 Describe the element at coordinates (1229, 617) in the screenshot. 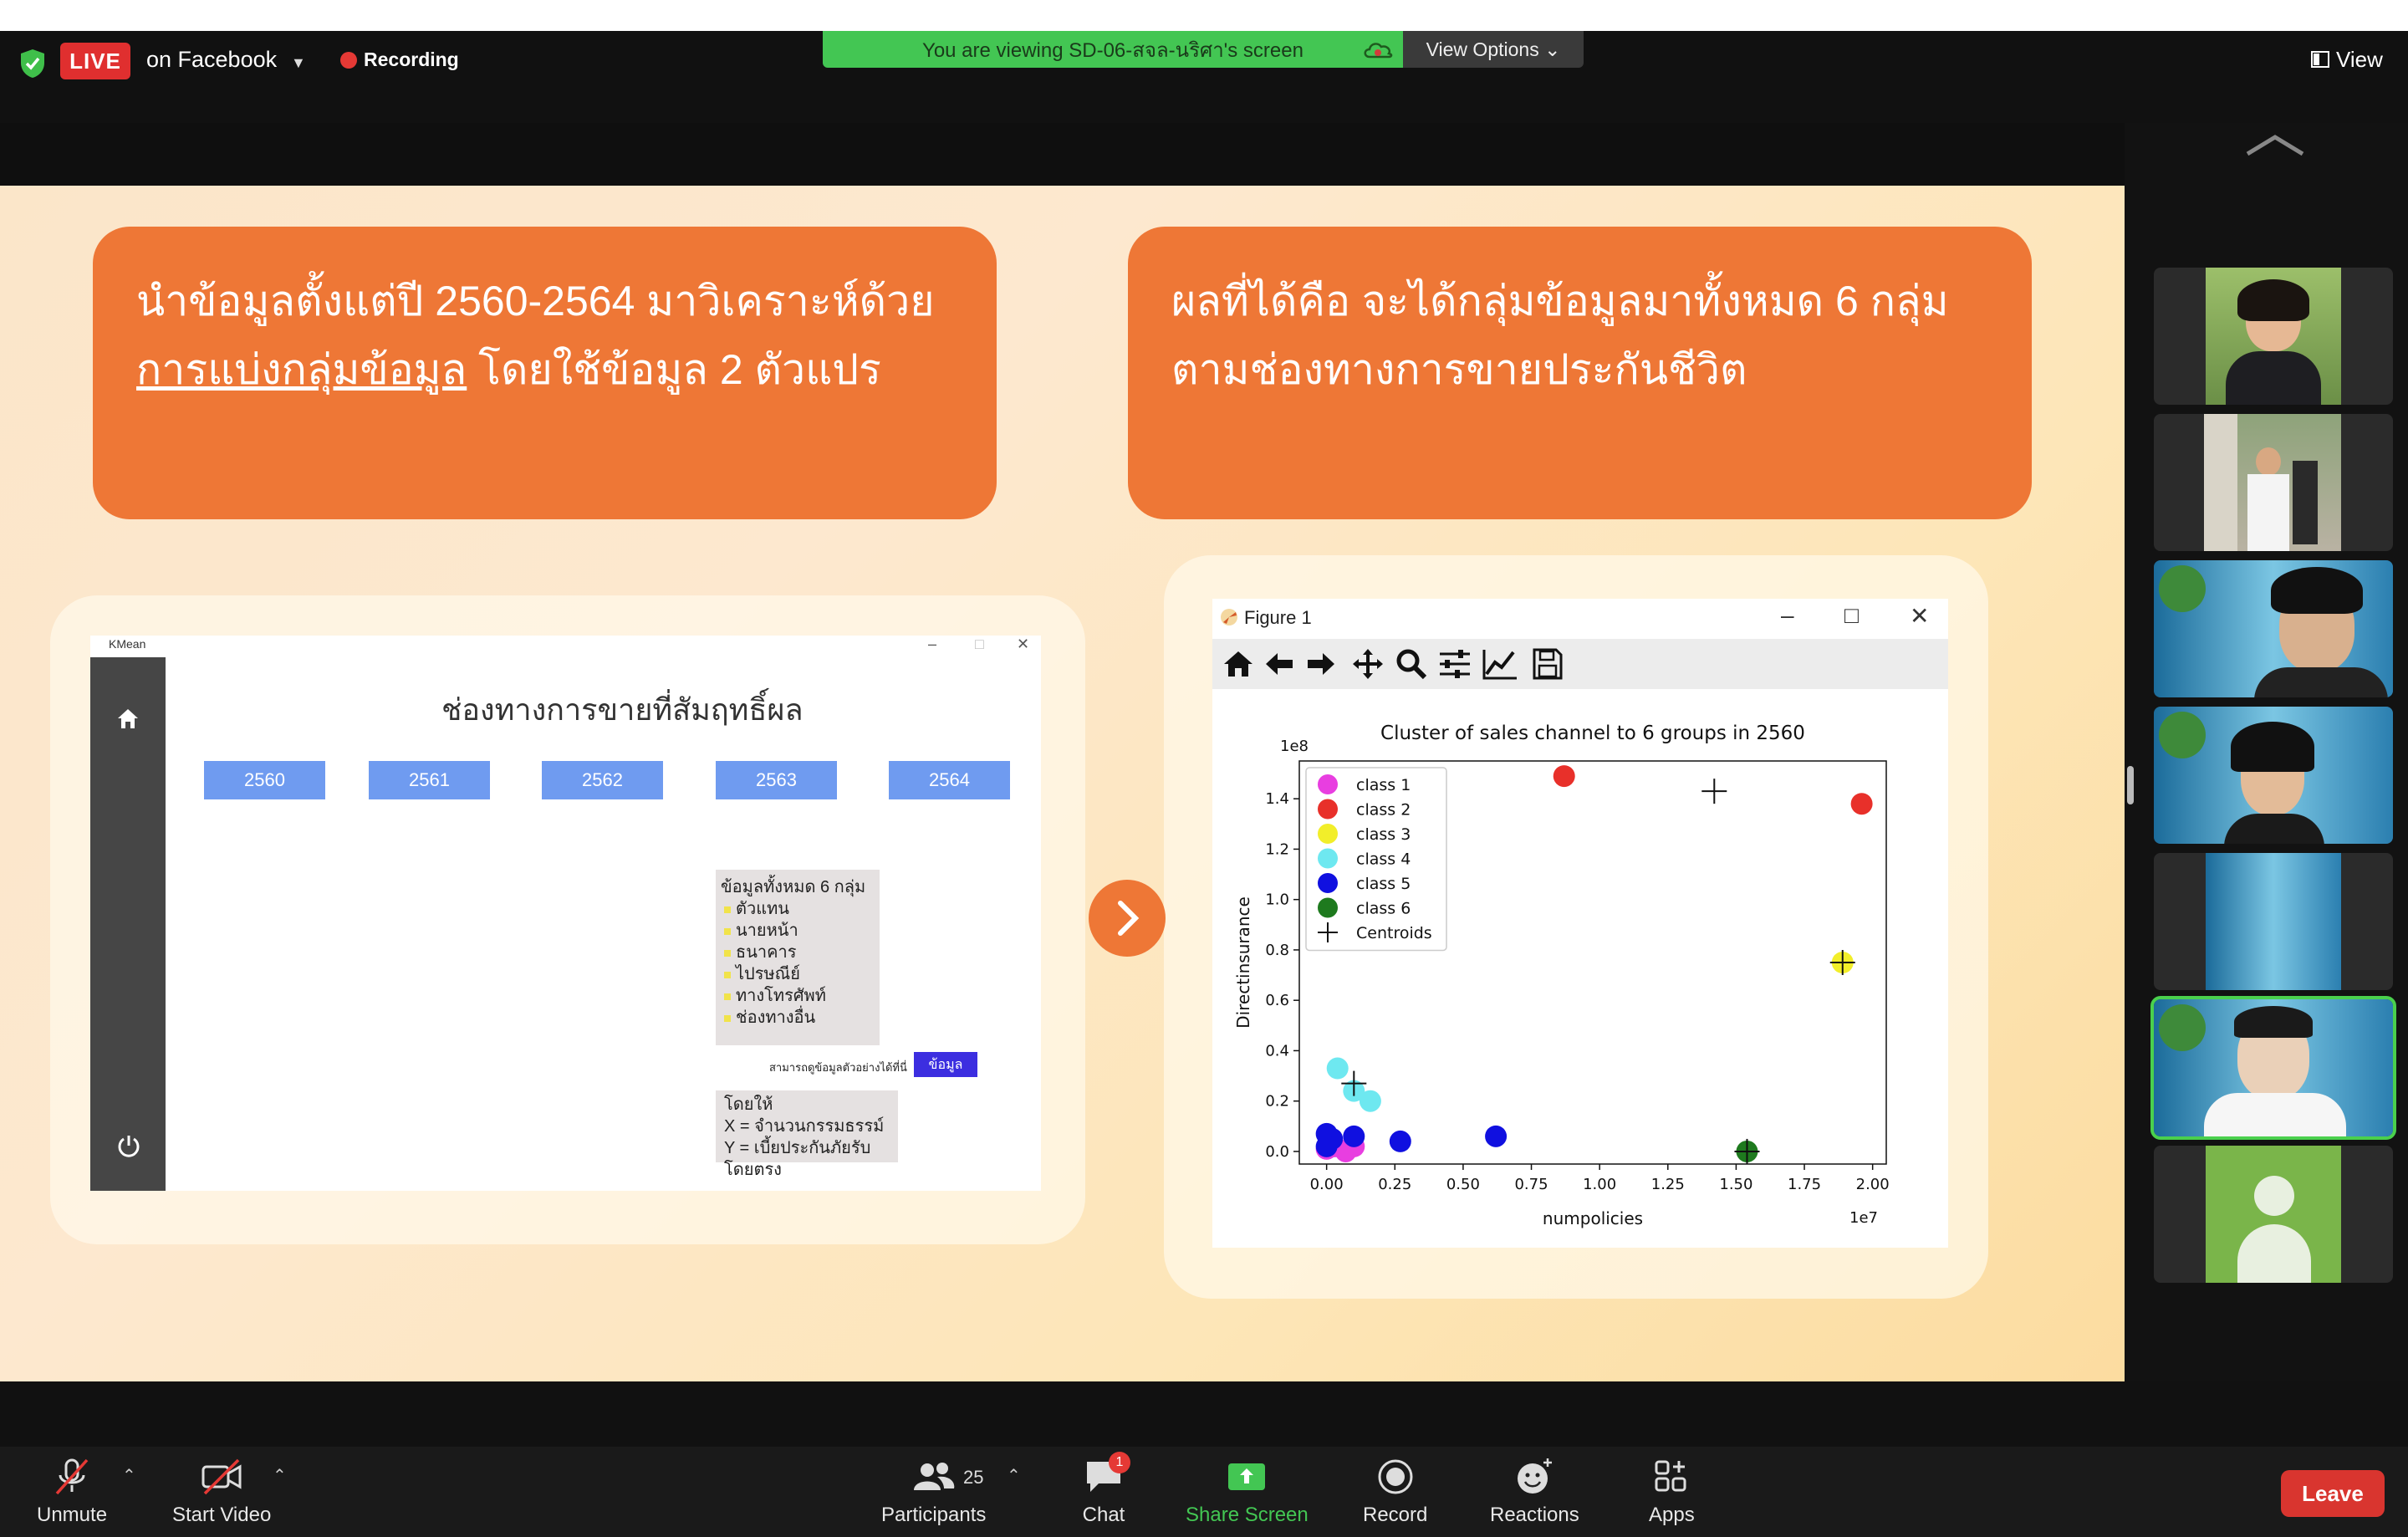

I see `matplotlib-logo-icon` at that location.